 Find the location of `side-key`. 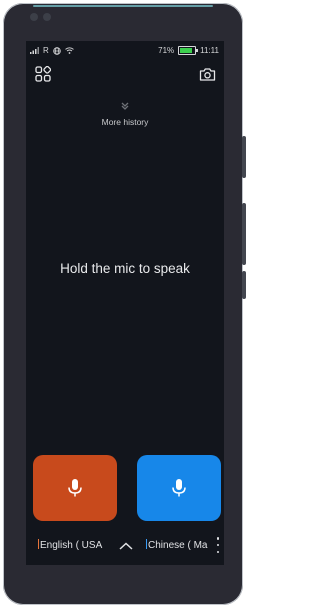

side-key is located at coordinates (244, 285).